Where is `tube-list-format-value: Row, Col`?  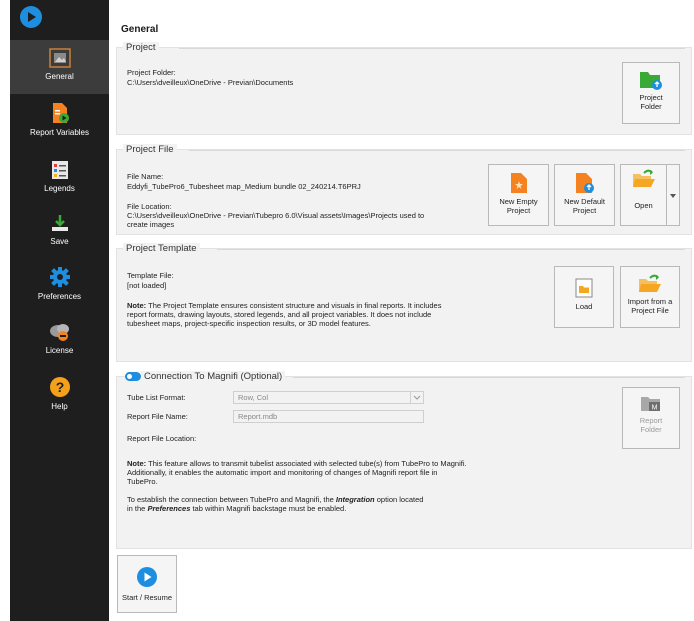 tube-list-format-value: Row, Col is located at coordinates (253, 397).